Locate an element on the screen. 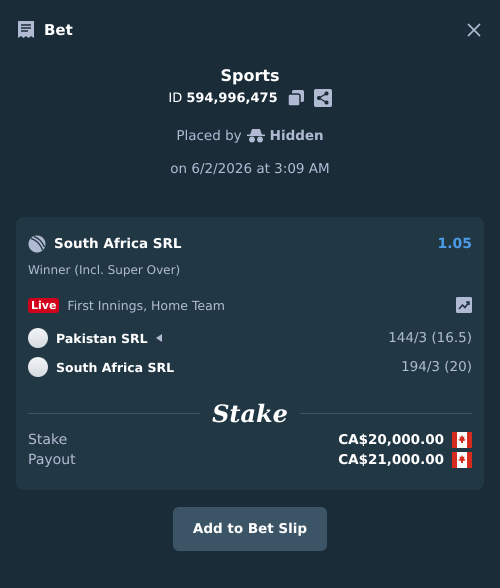 The height and width of the screenshot is (588, 500). receipt-icon is located at coordinates (26, 29).